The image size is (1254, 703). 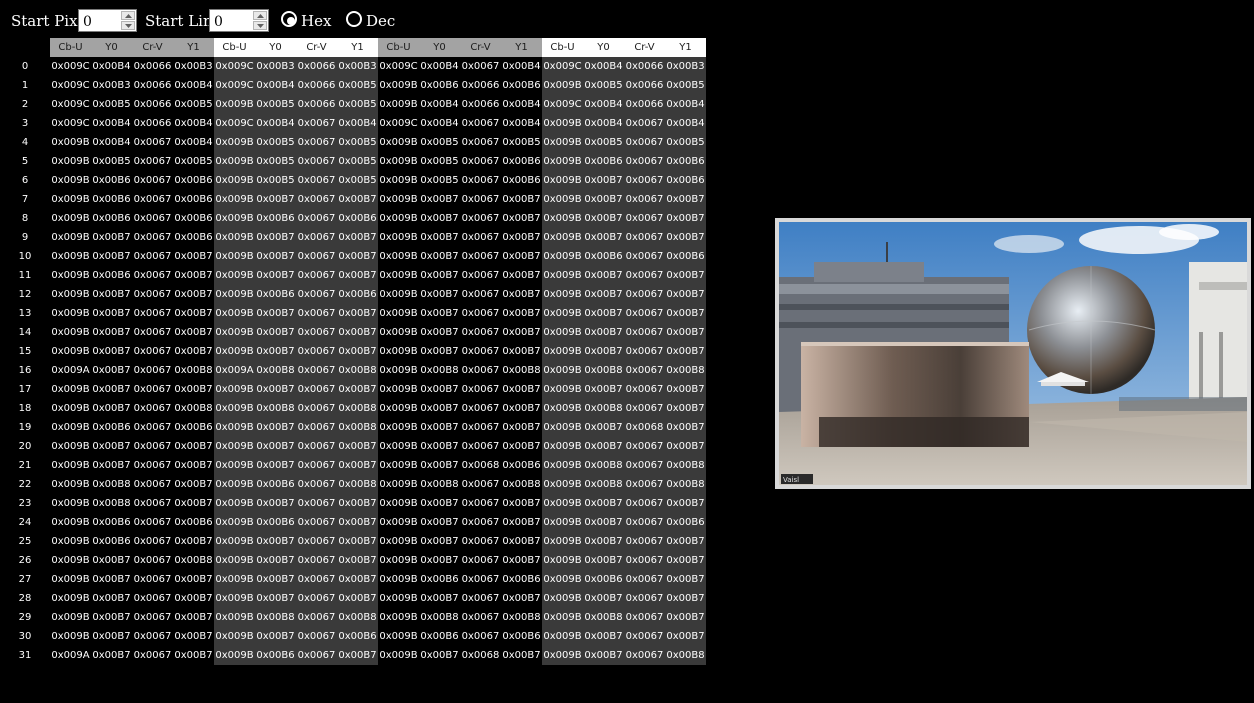 What do you see at coordinates (107, 20) in the screenshot?
I see `start-pixel-spinbox` at bounding box center [107, 20].